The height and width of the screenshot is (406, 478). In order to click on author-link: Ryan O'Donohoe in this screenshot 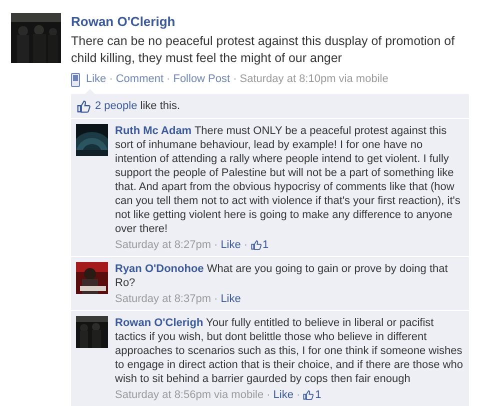, I will do `click(159, 269)`.